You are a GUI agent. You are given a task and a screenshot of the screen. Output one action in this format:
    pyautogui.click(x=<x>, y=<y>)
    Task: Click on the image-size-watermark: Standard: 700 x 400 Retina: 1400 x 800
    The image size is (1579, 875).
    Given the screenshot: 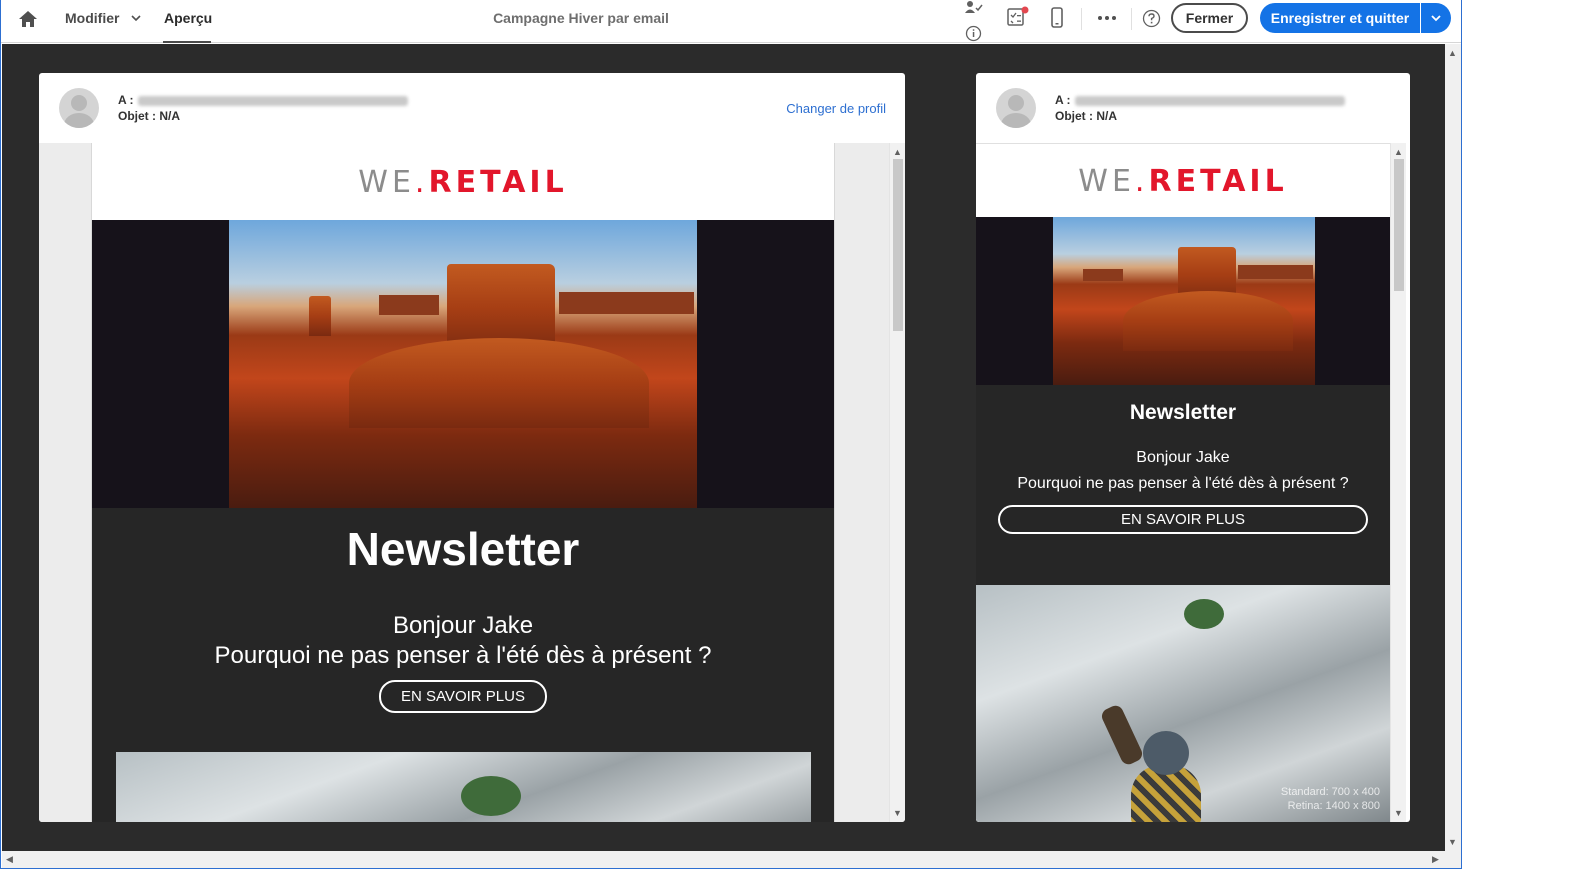 What is the action you would take?
    pyautogui.click(x=1330, y=799)
    